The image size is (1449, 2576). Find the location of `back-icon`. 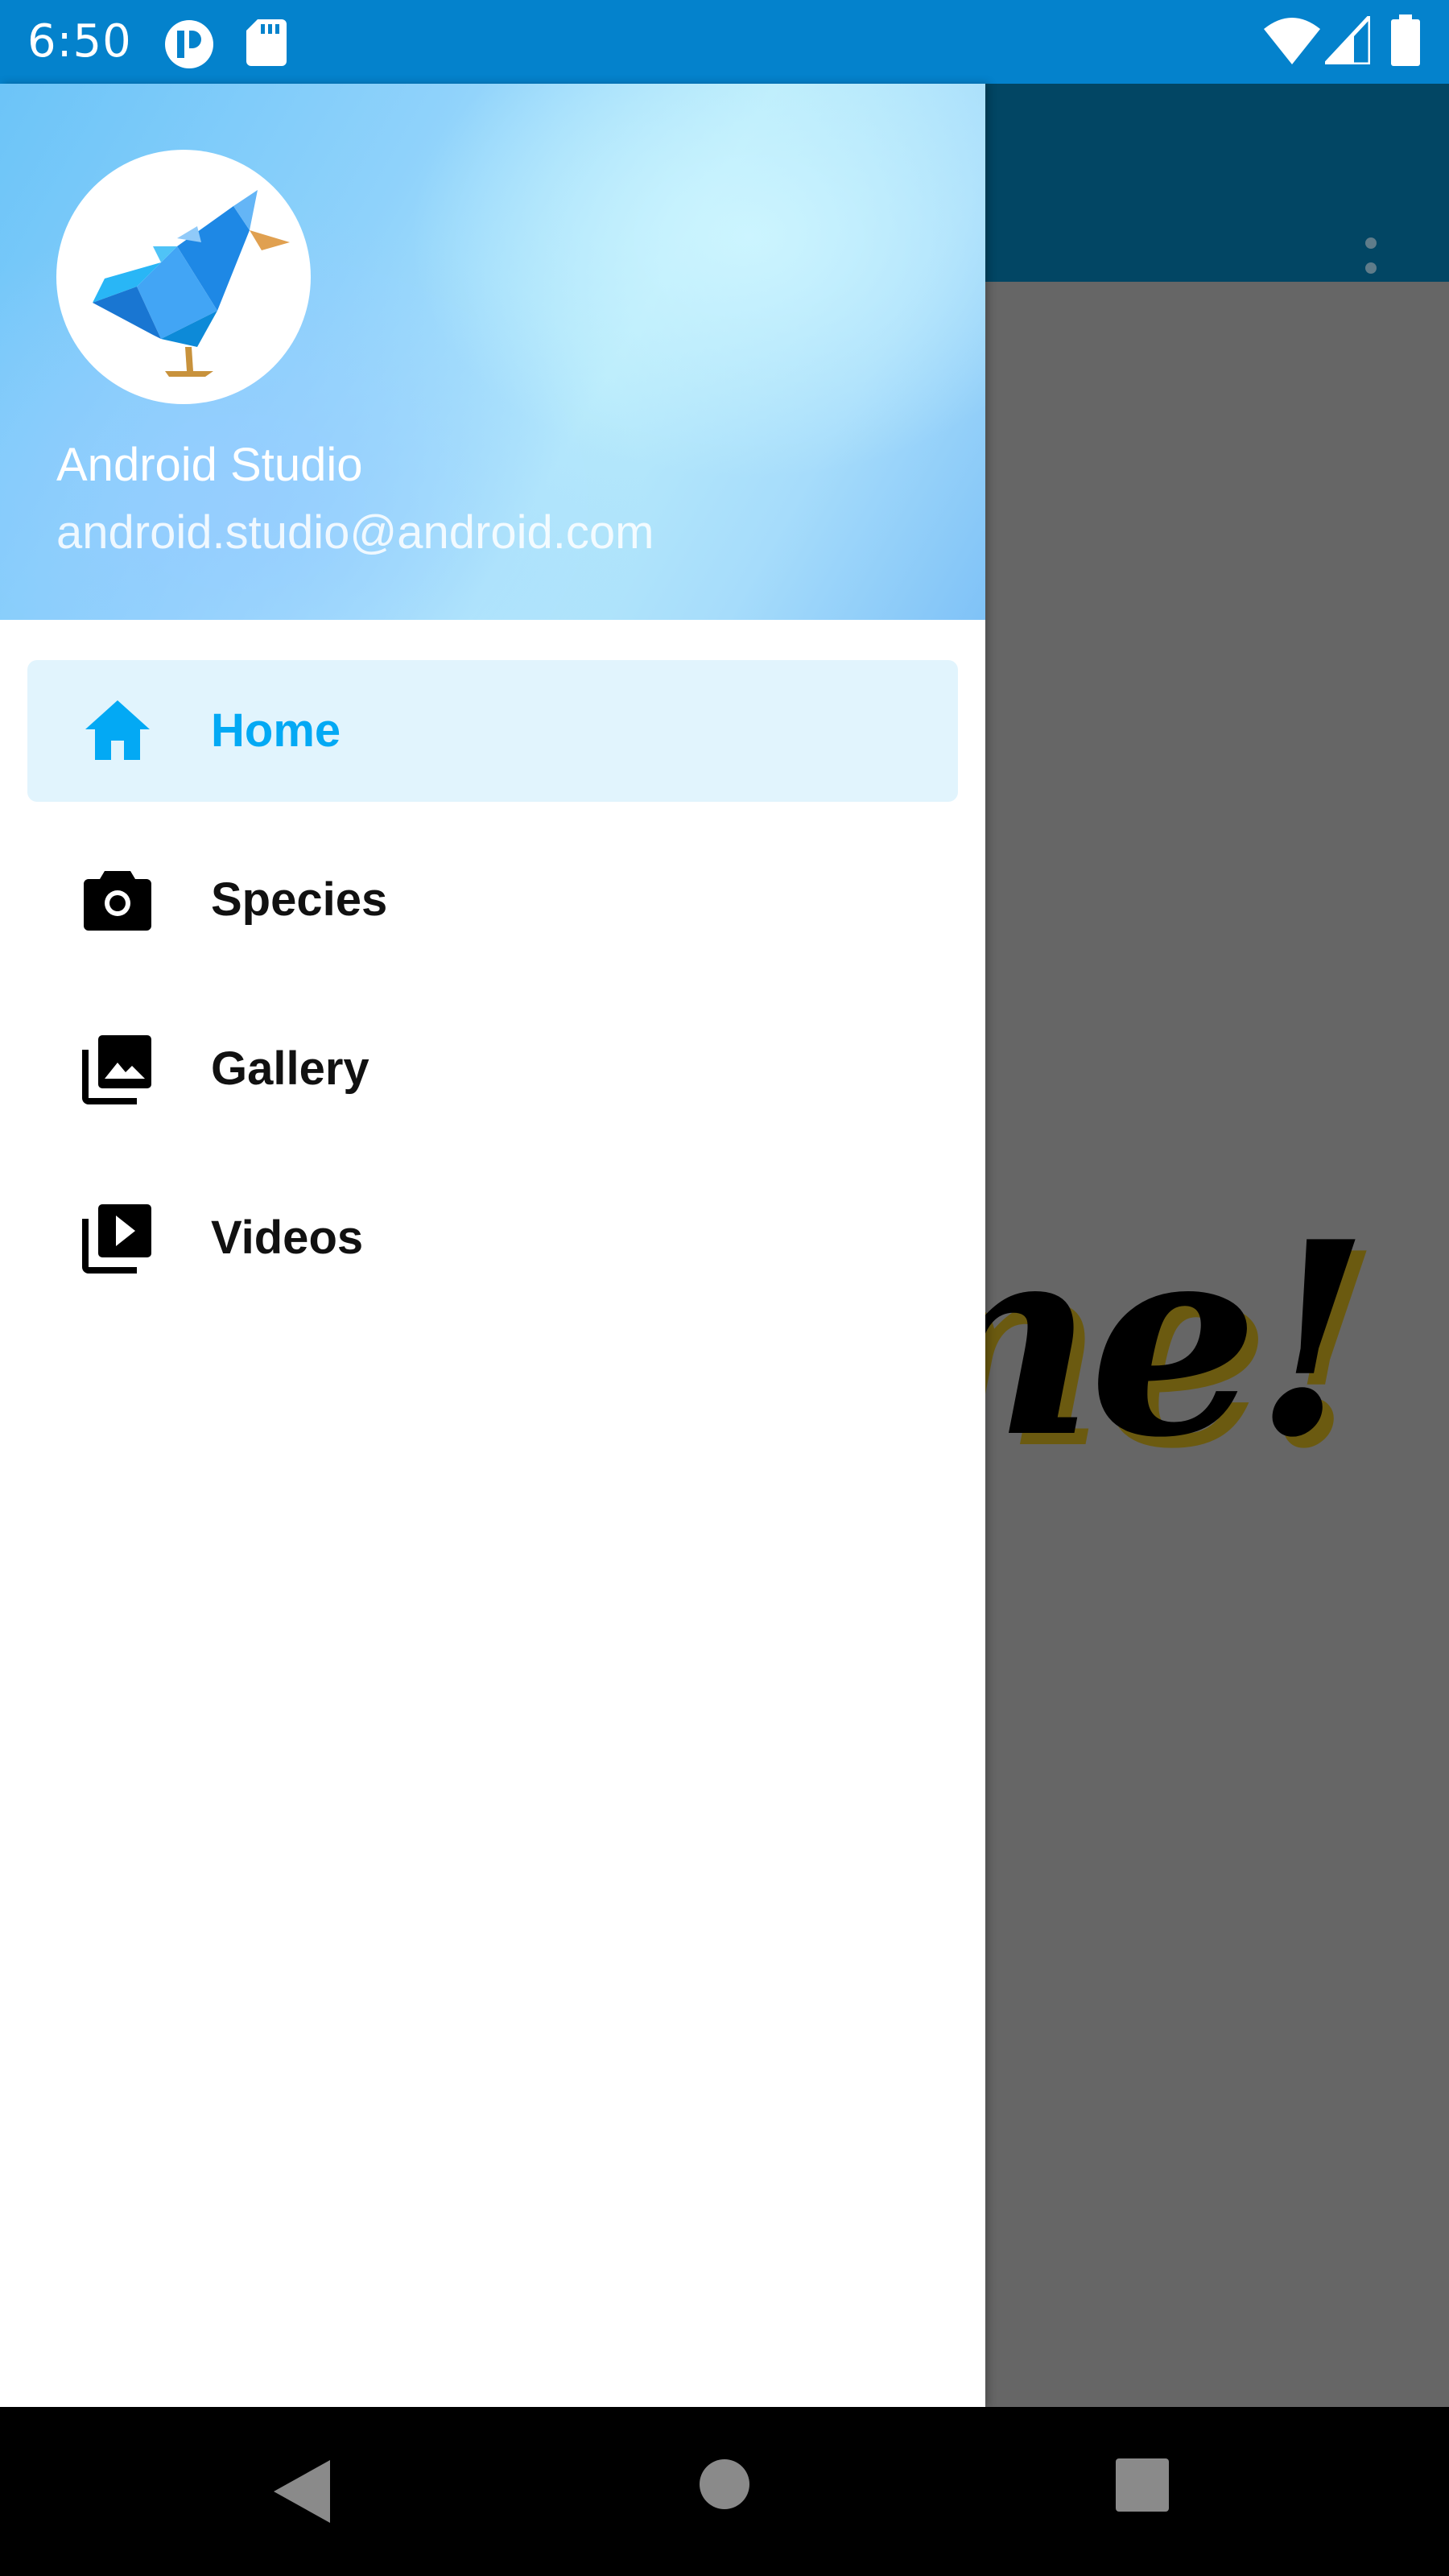

back-icon is located at coordinates (302, 2493).